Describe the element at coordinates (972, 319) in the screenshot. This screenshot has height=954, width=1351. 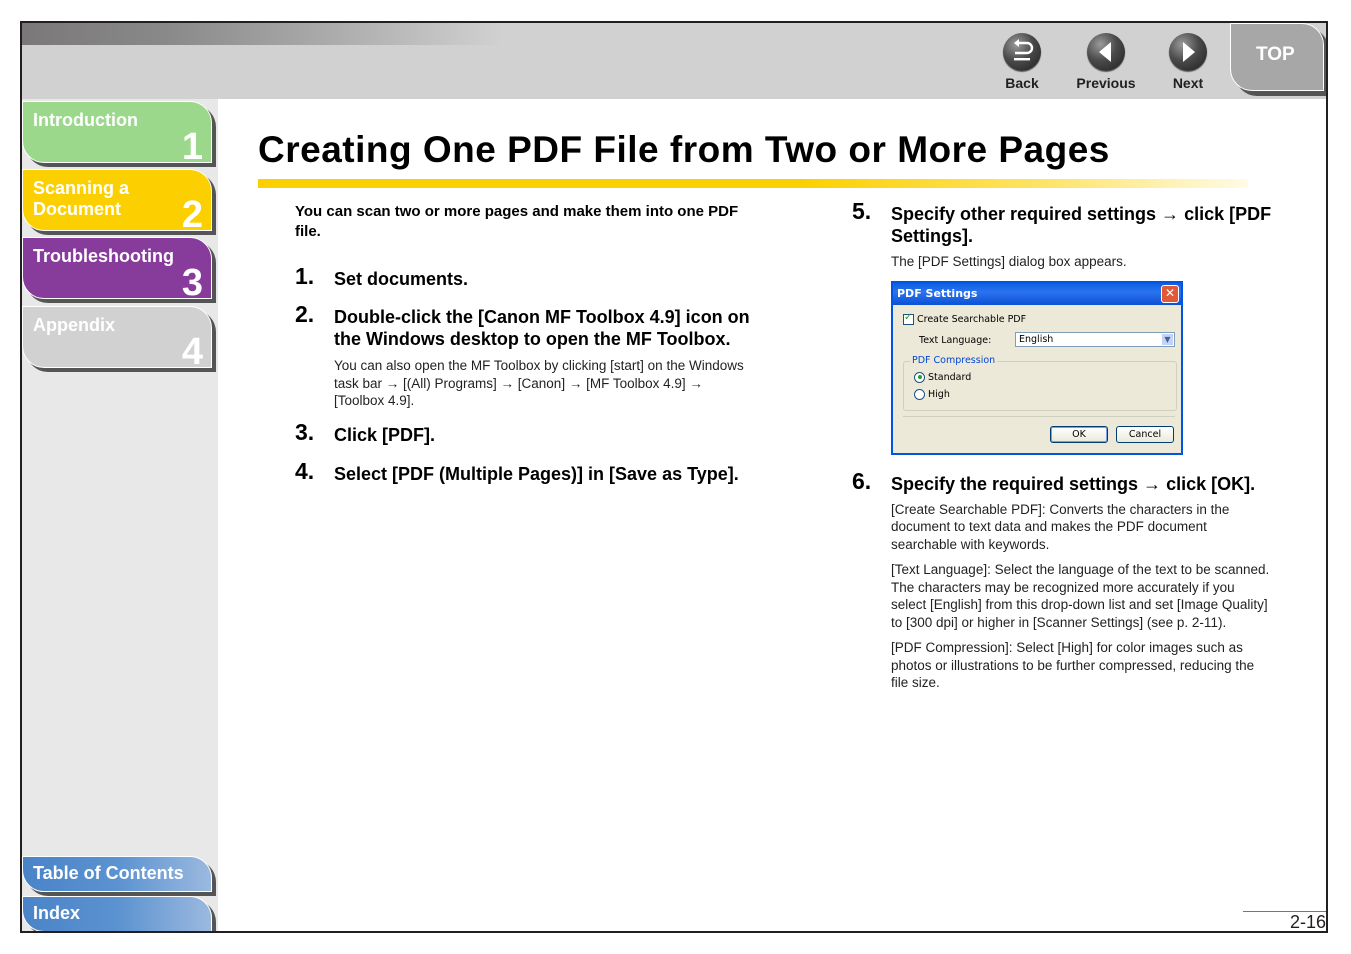
I see `checkbox-label: Create Searchable PDF` at that location.